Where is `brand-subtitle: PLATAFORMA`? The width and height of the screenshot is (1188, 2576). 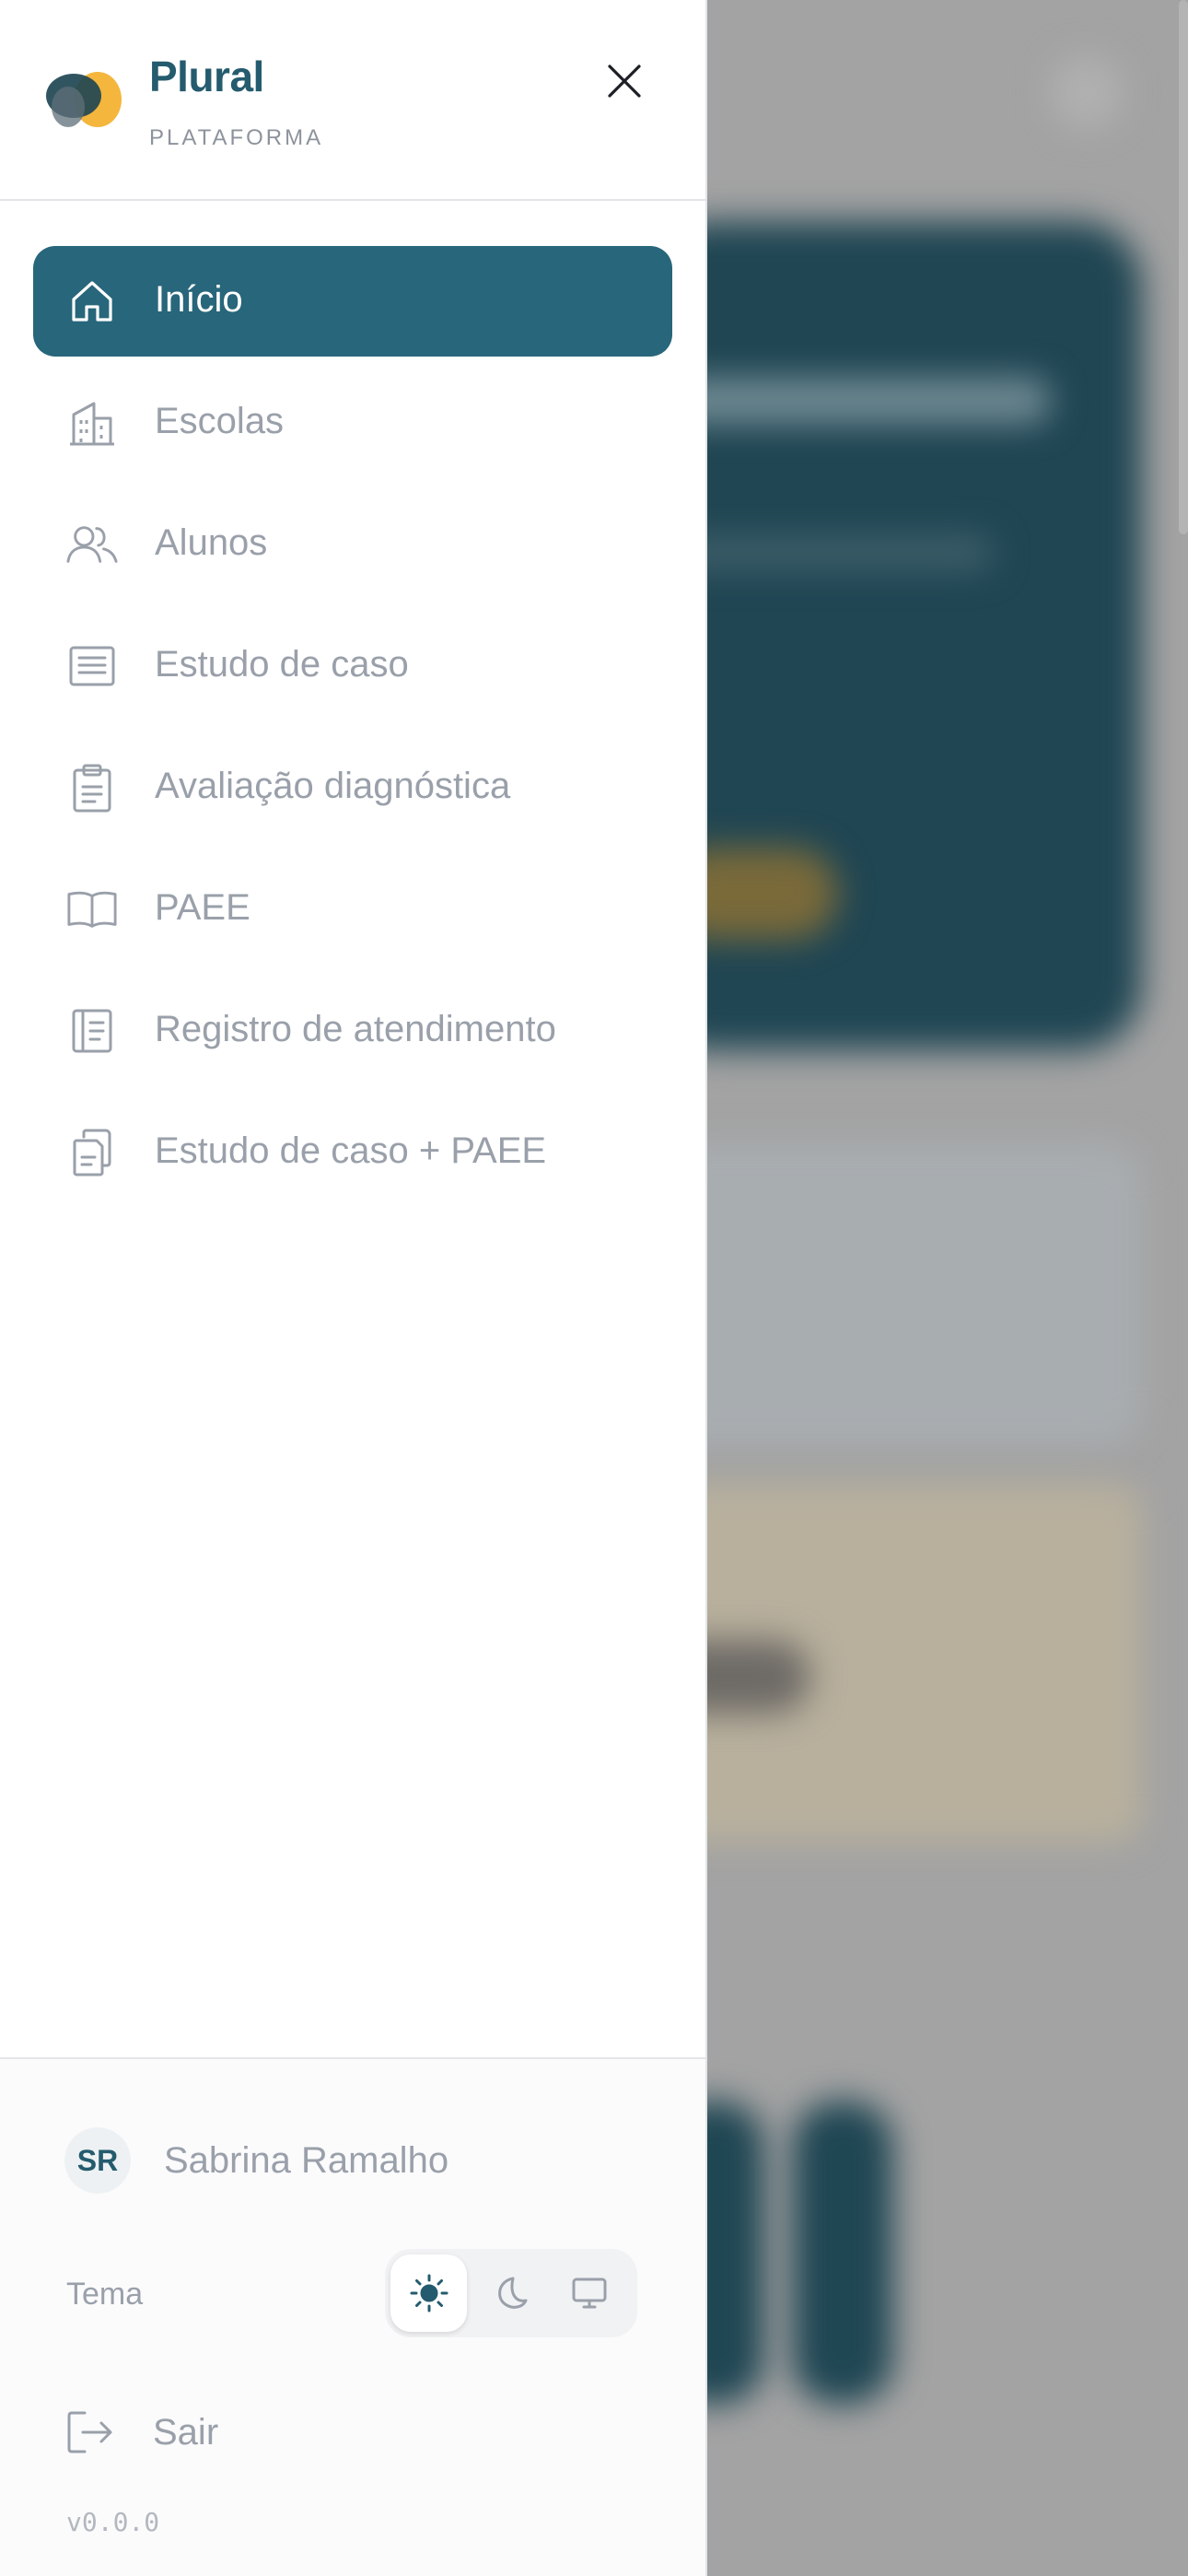 brand-subtitle: PLATAFORMA is located at coordinates (236, 137).